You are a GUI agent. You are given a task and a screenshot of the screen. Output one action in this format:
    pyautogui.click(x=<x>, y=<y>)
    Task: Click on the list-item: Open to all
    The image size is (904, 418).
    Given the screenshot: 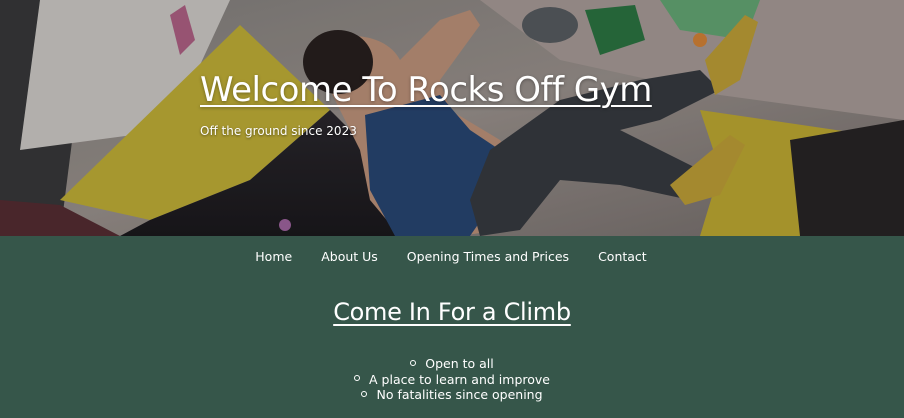 What is the action you would take?
    pyautogui.click(x=452, y=364)
    